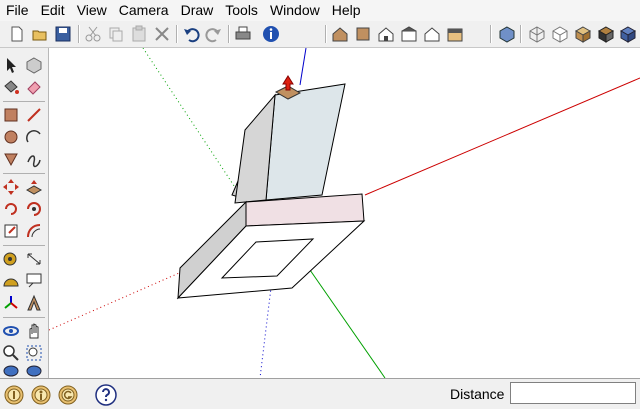  What do you see at coordinates (34, 303) in the screenshot?
I see `3d-text-icon` at bounding box center [34, 303].